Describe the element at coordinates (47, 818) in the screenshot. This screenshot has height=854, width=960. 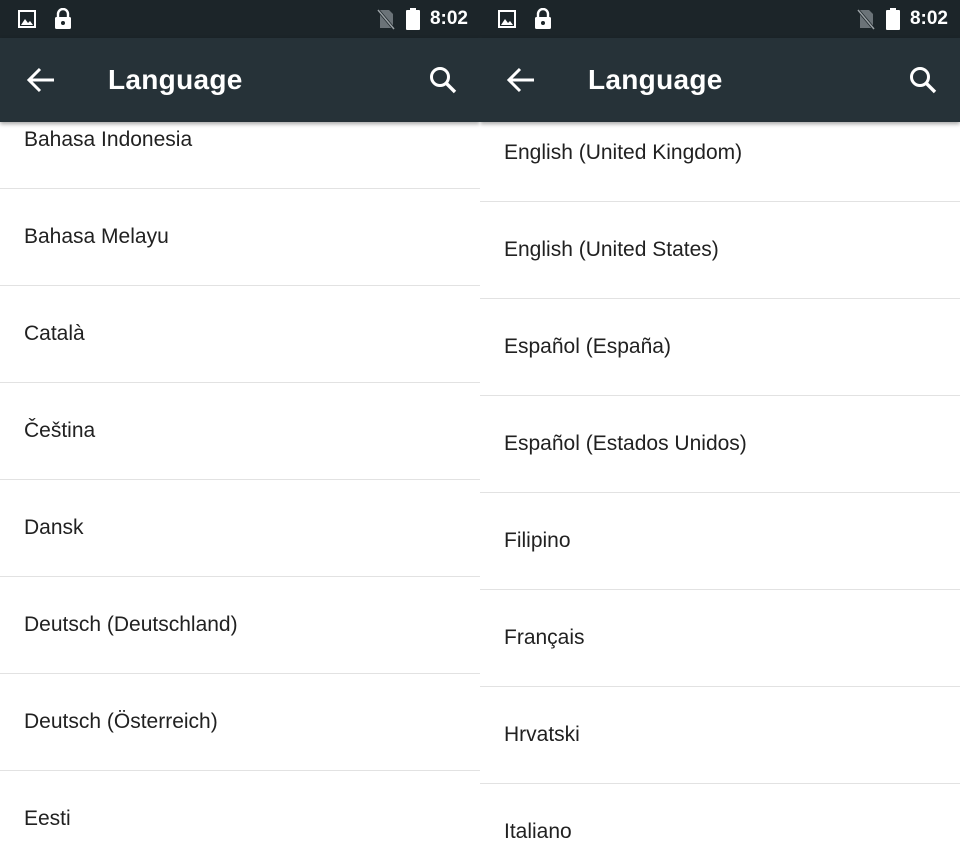
I see `language-label: Eesti` at that location.